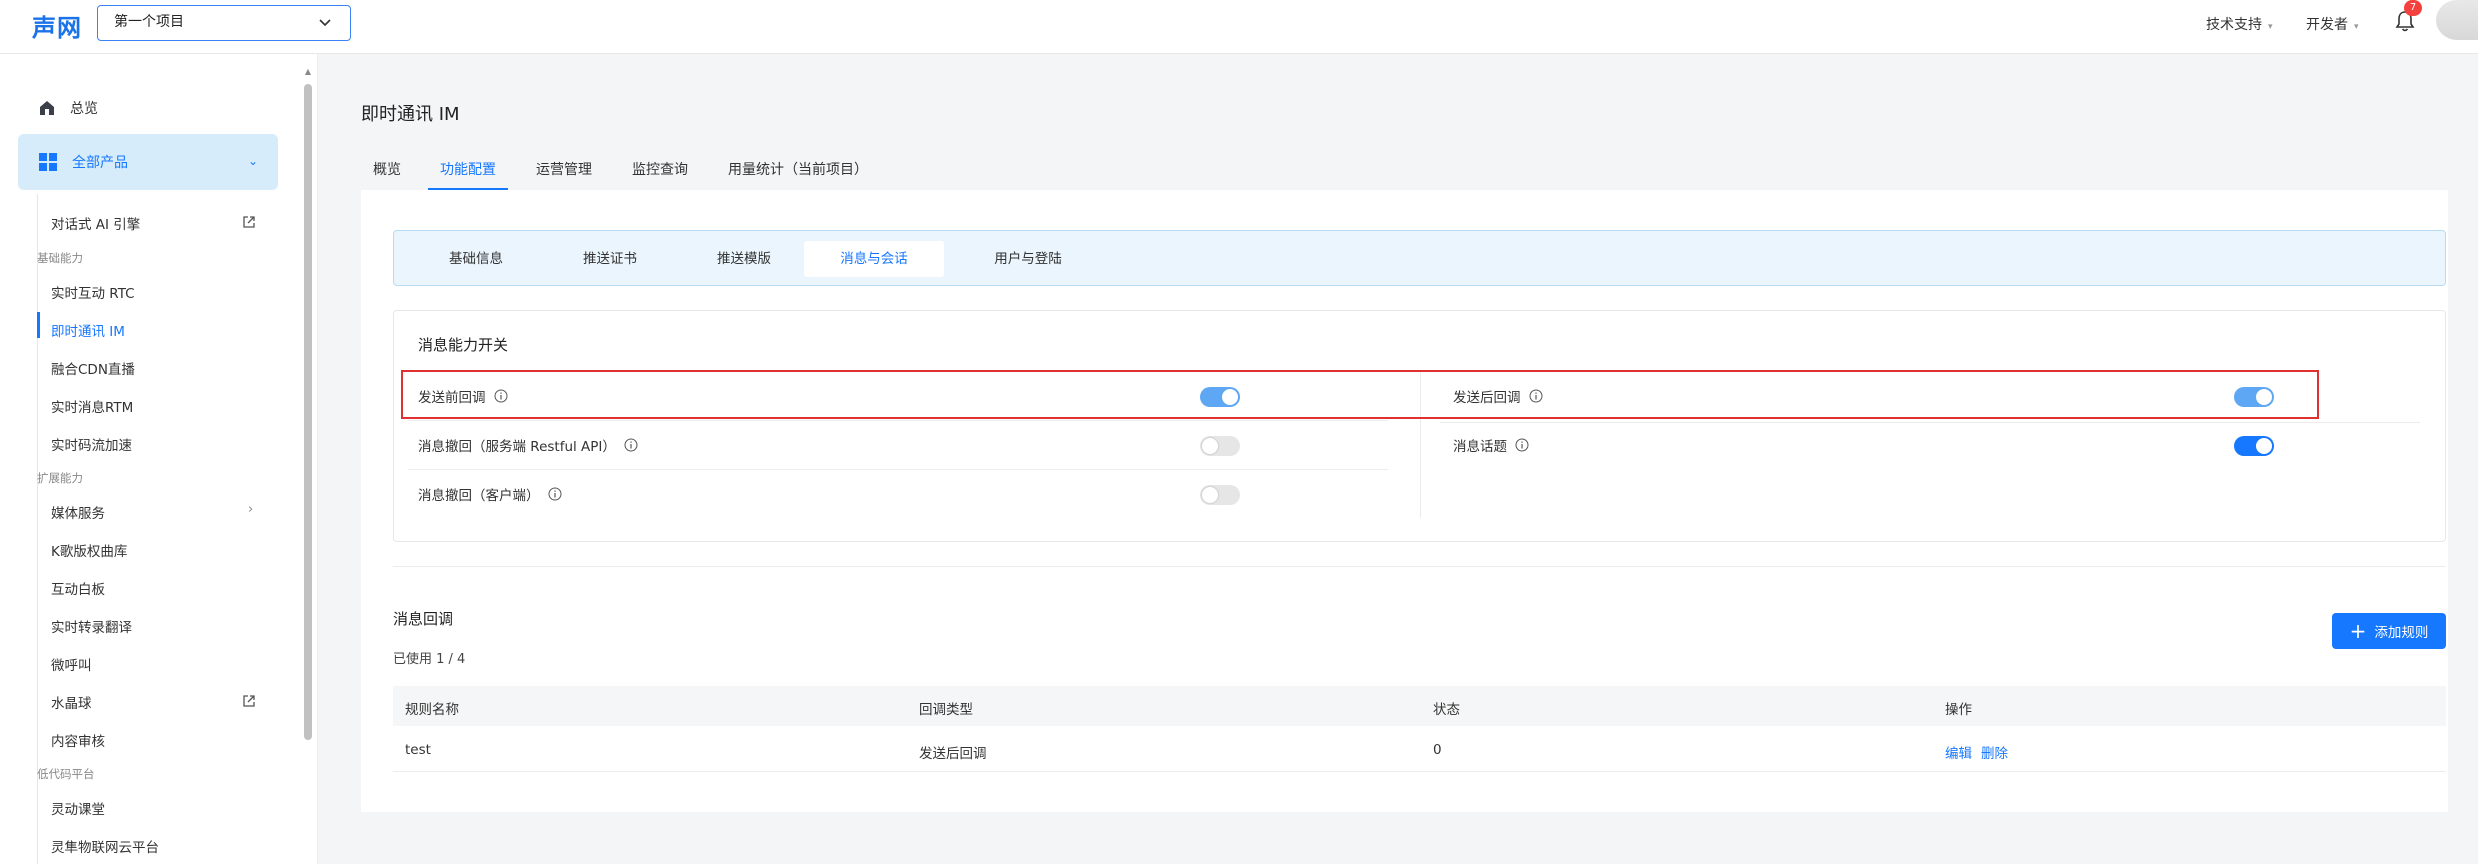 Image resolution: width=2478 pixels, height=864 pixels. I want to click on sidebar-item-label: 总览, so click(84, 109).